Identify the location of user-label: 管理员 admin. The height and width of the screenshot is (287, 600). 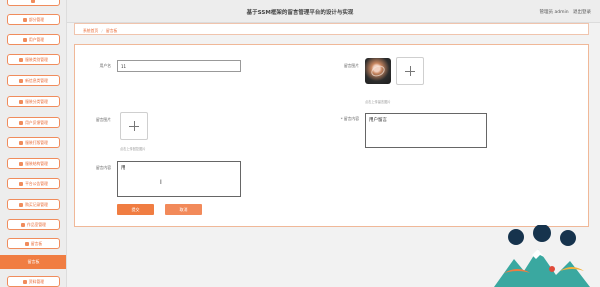
(554, 12).